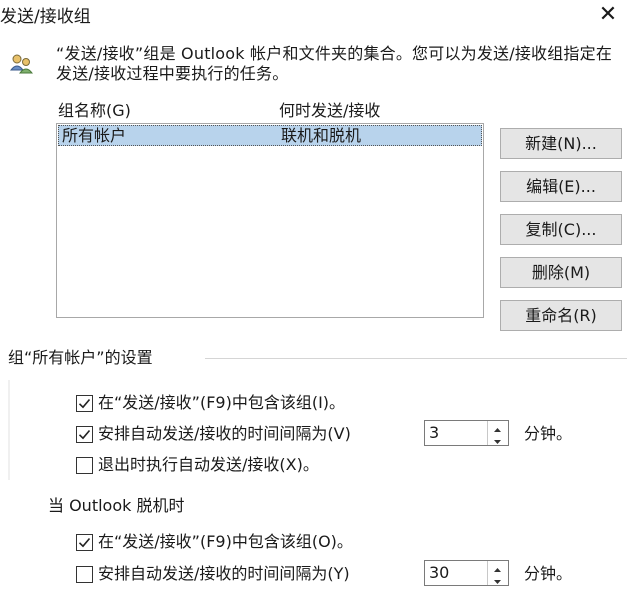  Describe the element at coordinates (94, 135) in the screenshot. I see `group-name-cell: 所有帐户` at that location.